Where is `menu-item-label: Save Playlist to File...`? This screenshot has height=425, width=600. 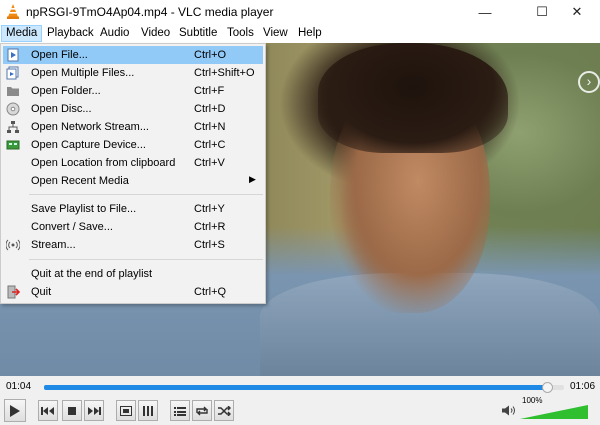 menu-item-label: Save Playlist to File... is located at coordinates (84, 209).